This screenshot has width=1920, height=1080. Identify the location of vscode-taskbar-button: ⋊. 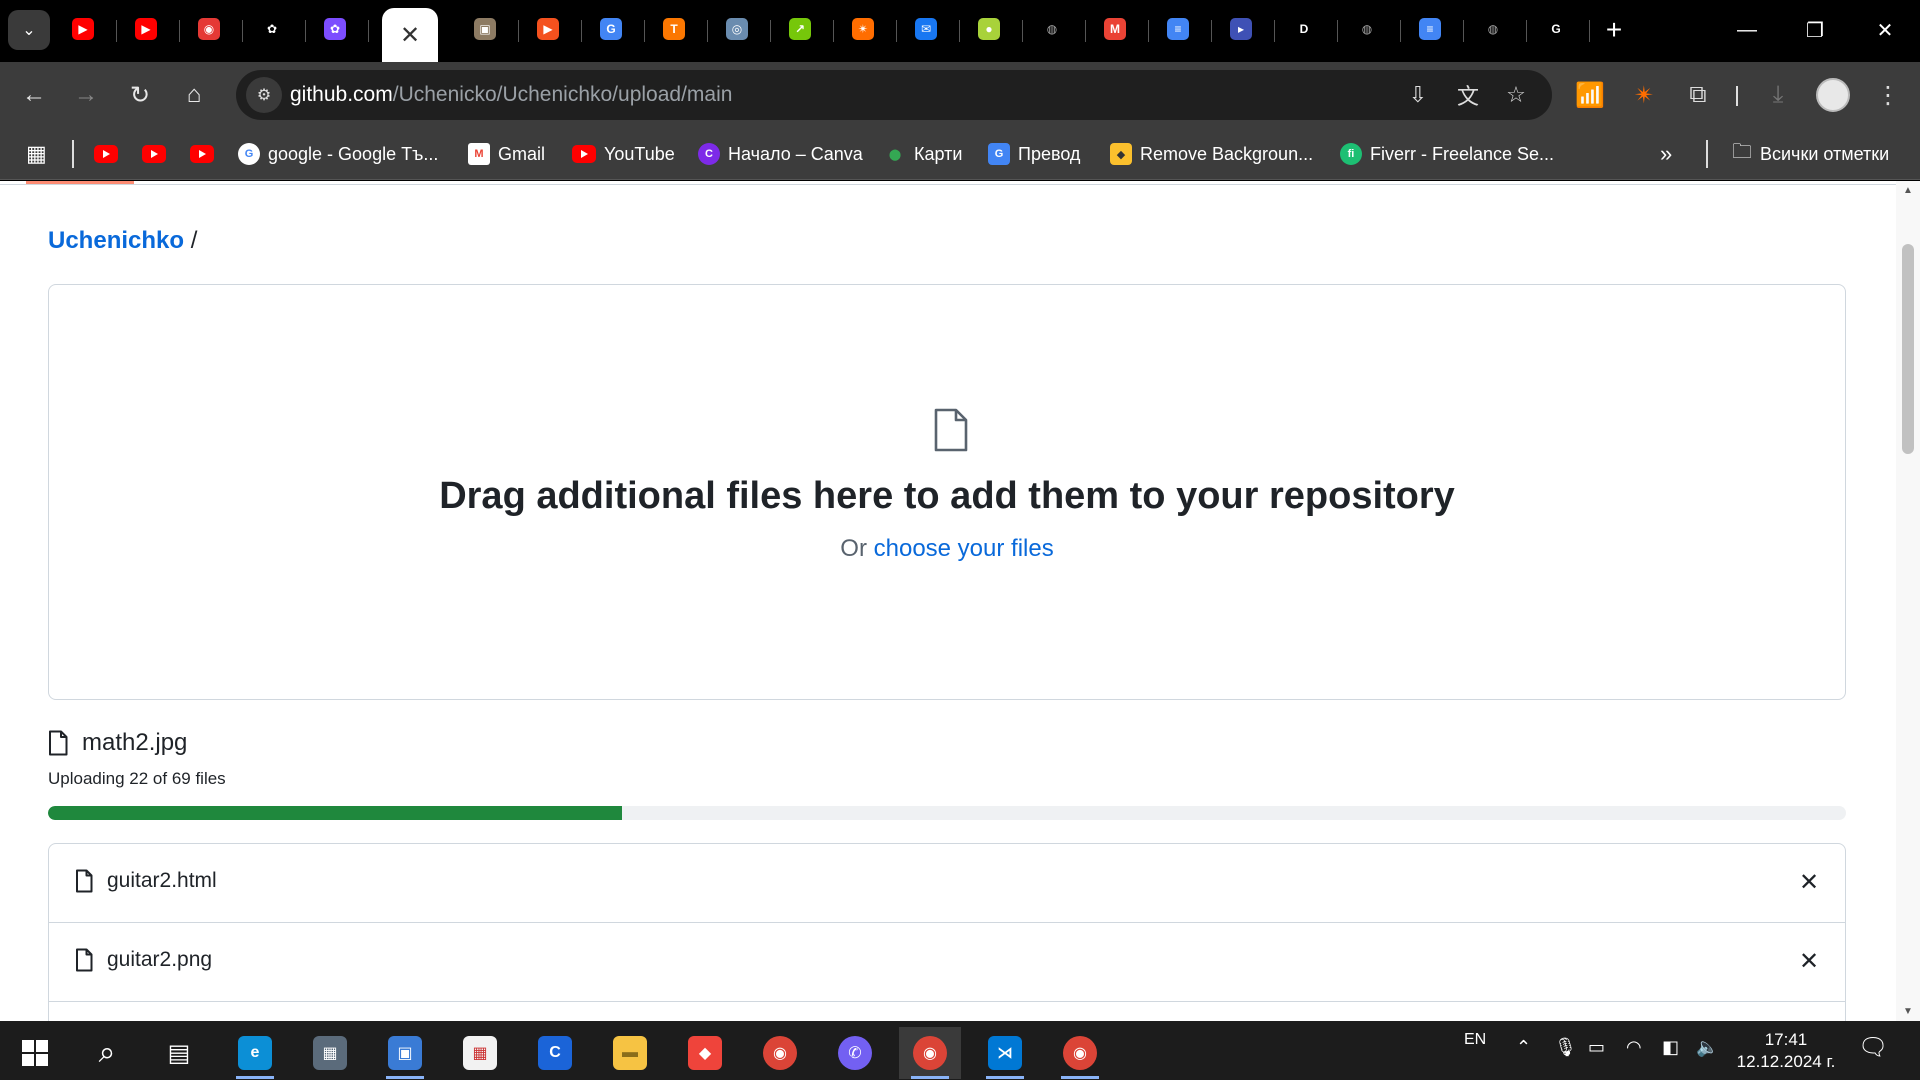
(1005, 1053).